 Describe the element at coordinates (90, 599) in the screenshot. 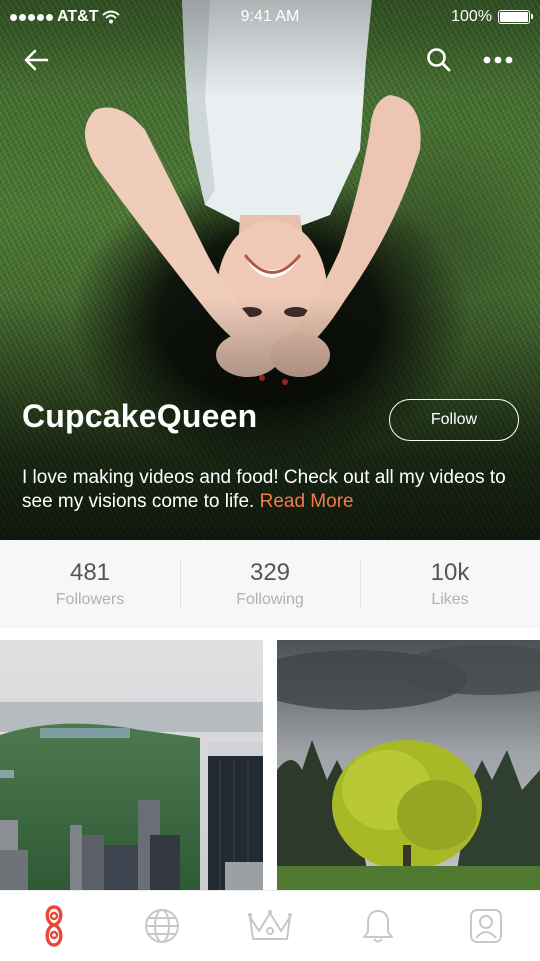

I see `stat-label: Followers` at that location.